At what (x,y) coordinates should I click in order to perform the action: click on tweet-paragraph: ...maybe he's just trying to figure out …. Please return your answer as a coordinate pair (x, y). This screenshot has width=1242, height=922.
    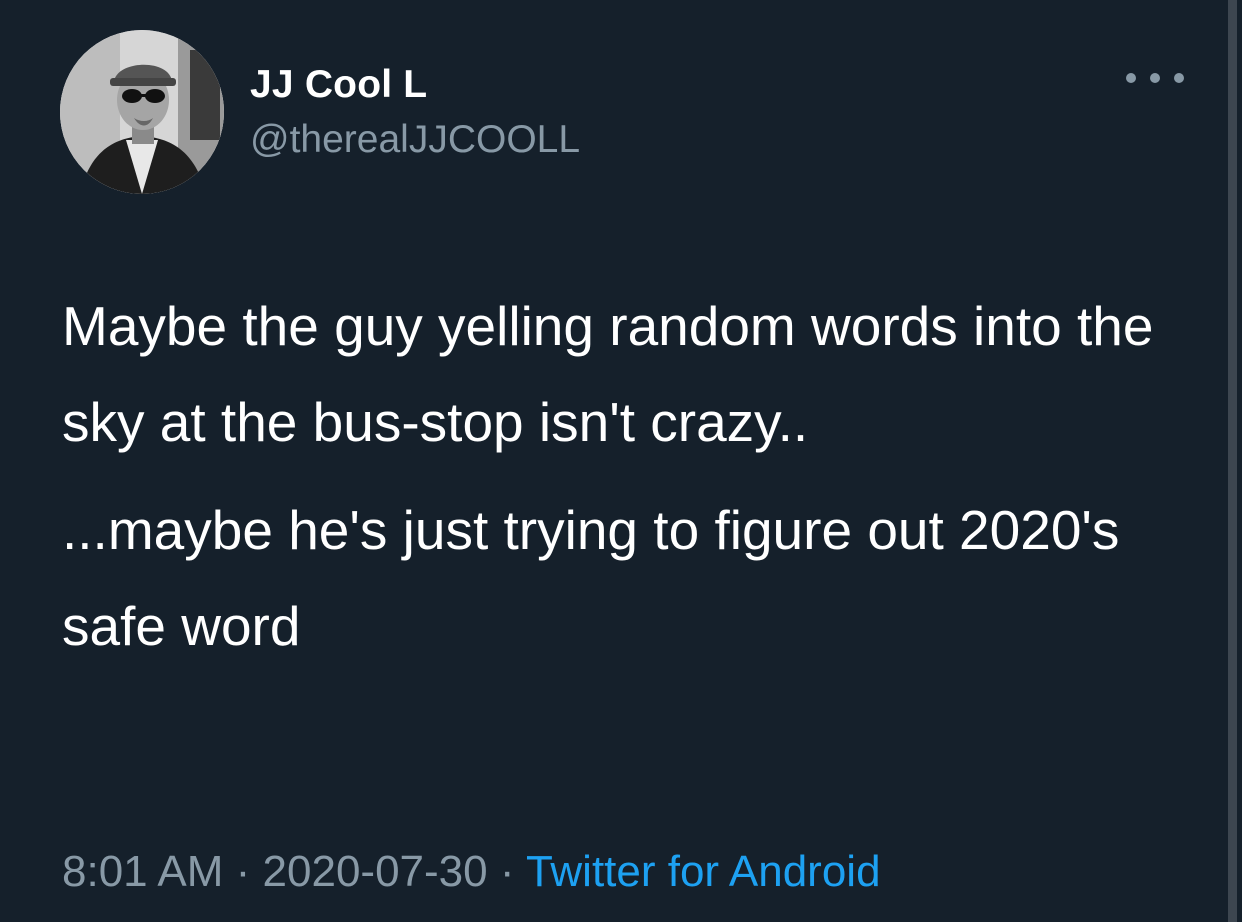
    Looking at the image, I should click on (591, 578).